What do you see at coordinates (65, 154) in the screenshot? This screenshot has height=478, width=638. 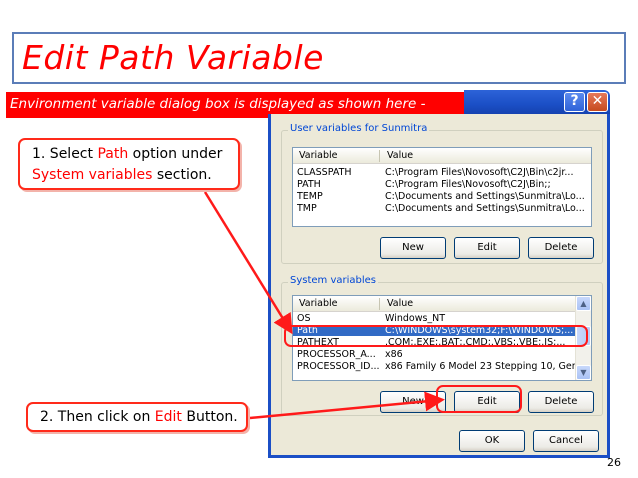 I see `step1-prefix: 1. Select` at bounding box center [65, 154].